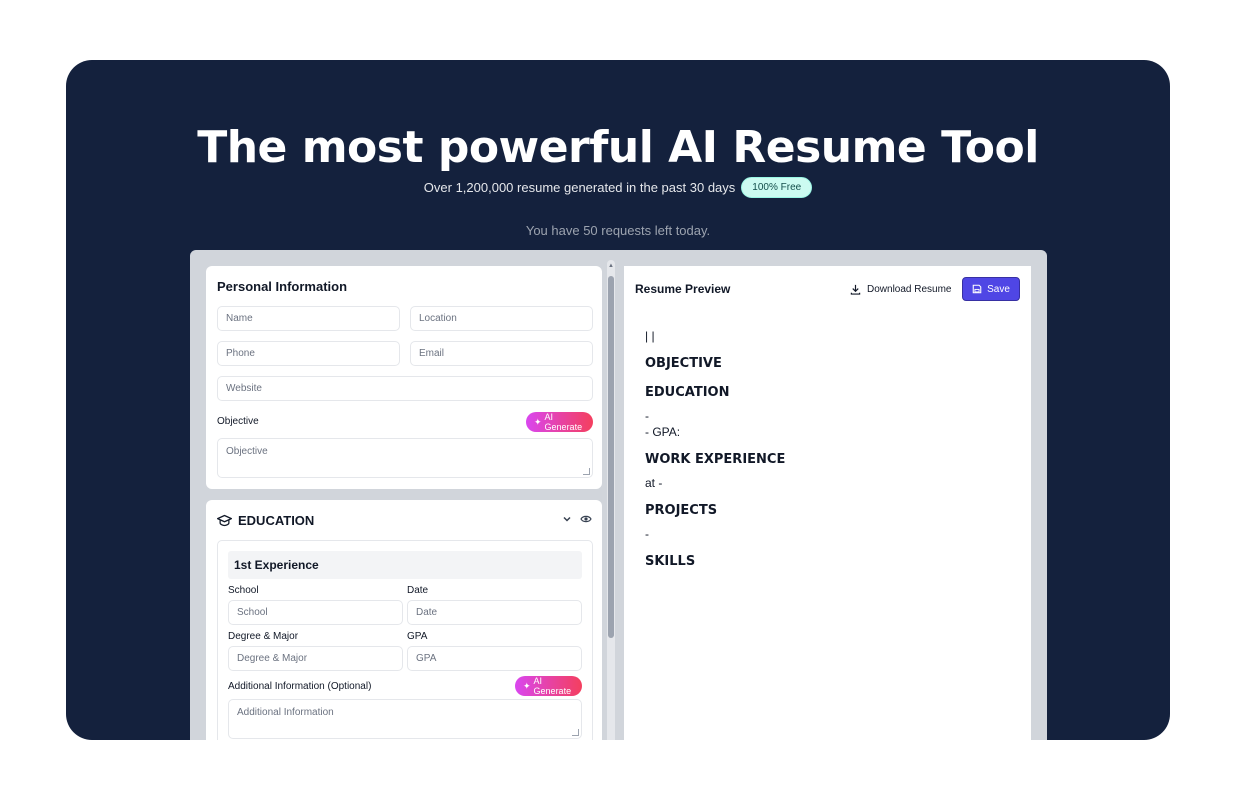 The height and width of the screenshot is (800, 1236). I want to click on location-input: Location, so click(501, 318).